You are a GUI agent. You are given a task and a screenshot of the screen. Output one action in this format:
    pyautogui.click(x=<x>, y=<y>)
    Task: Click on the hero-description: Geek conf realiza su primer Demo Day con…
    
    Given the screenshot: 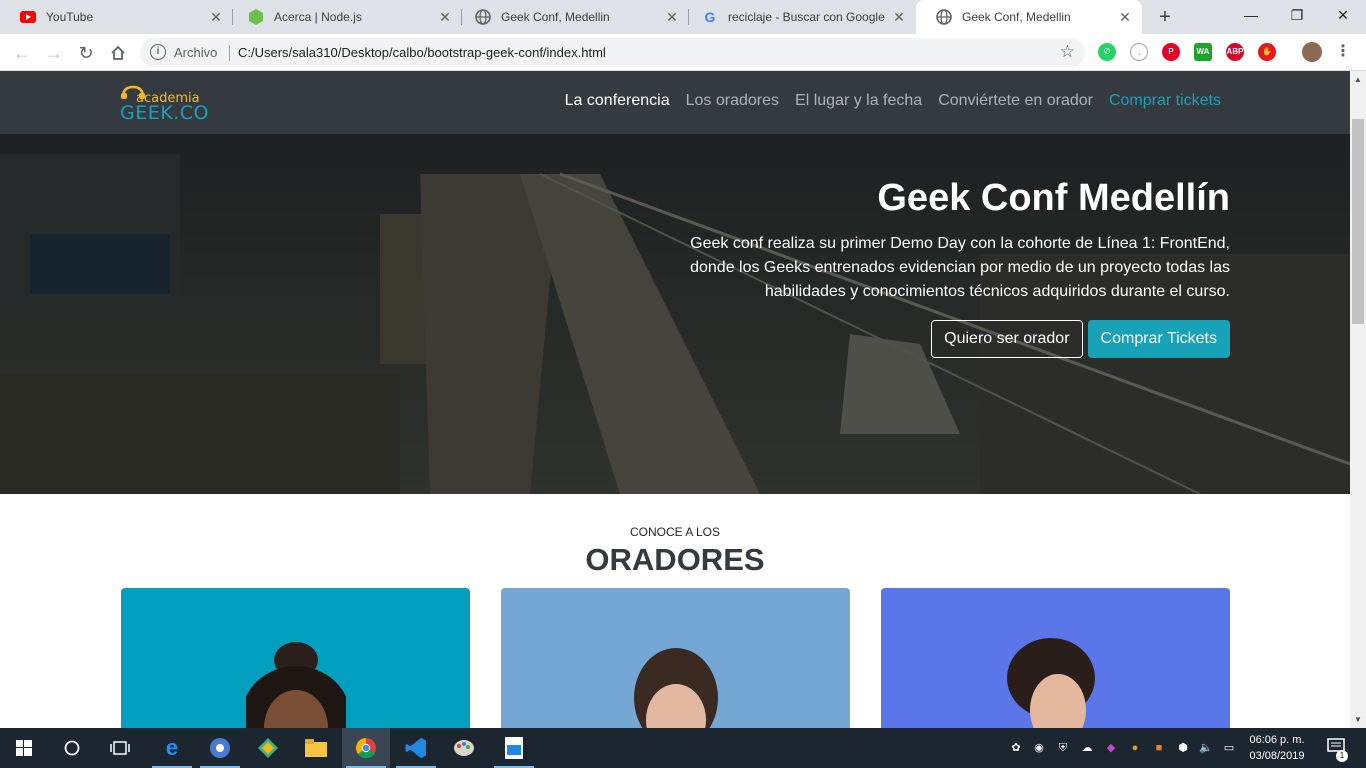 What is the action you would take?
    pyautogui.click(x=960, y=267)
    